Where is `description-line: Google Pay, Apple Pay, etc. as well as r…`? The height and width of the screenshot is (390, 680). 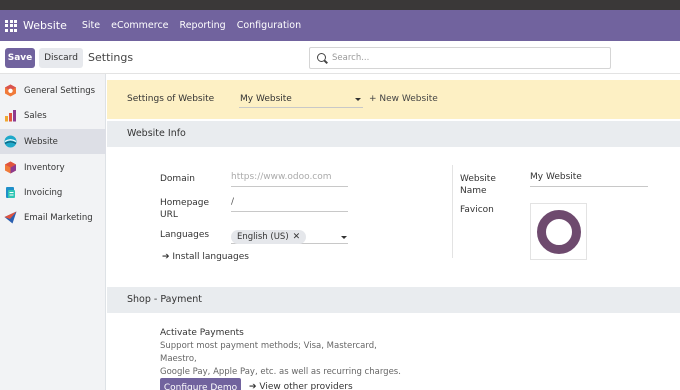
description-line: Google Pay, Apple Pay, etc. as well as r… is located at coordinates (280, 372).